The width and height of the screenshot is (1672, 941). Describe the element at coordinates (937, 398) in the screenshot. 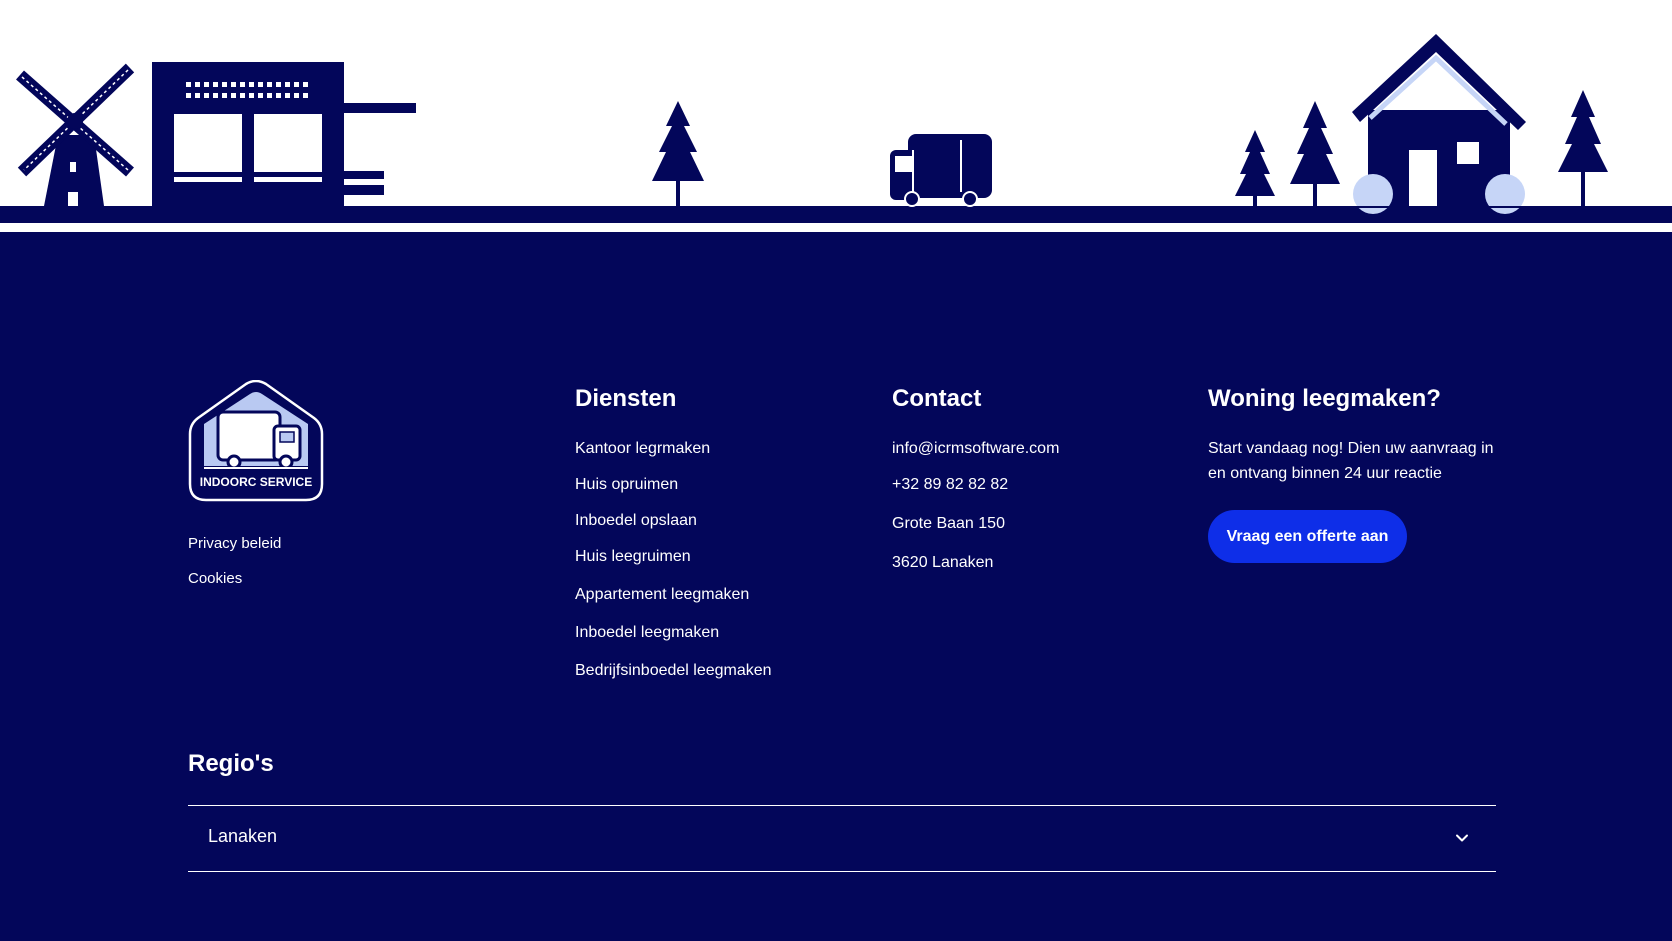

I see `contact-heading: Contact` at that location.